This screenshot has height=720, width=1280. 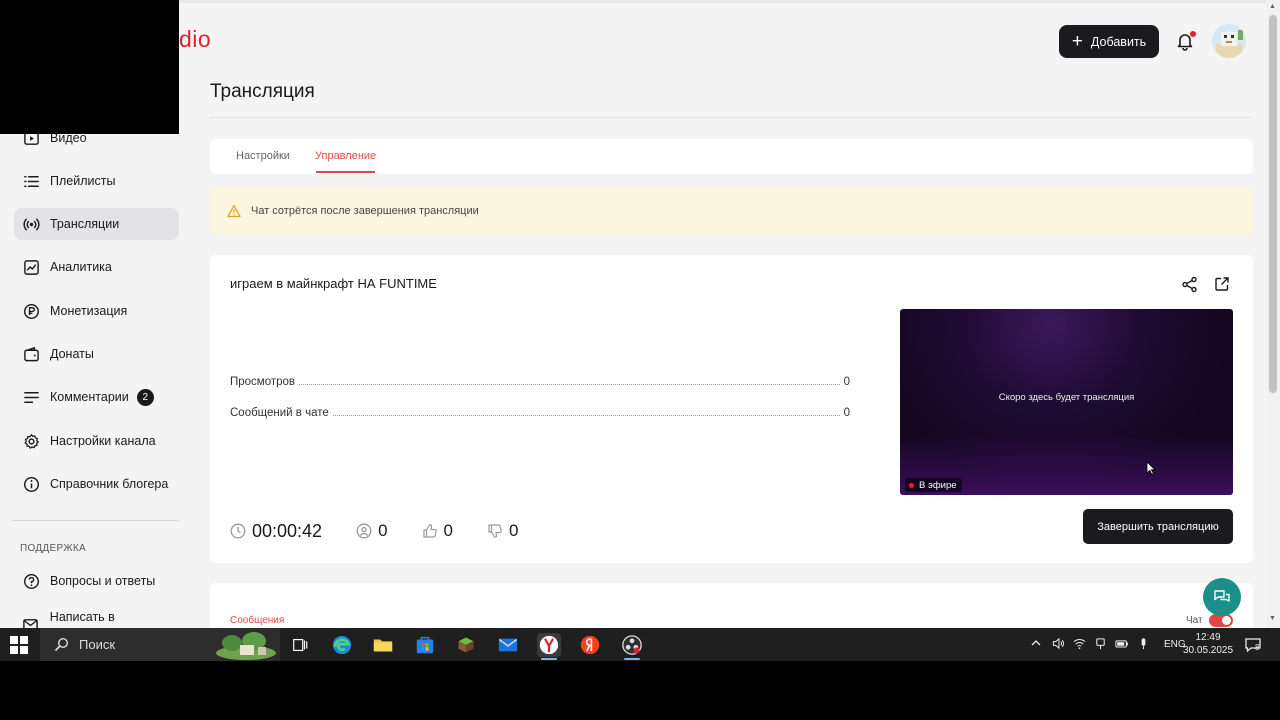 I want to click on battery-icon, so click(x=1122, y=645).